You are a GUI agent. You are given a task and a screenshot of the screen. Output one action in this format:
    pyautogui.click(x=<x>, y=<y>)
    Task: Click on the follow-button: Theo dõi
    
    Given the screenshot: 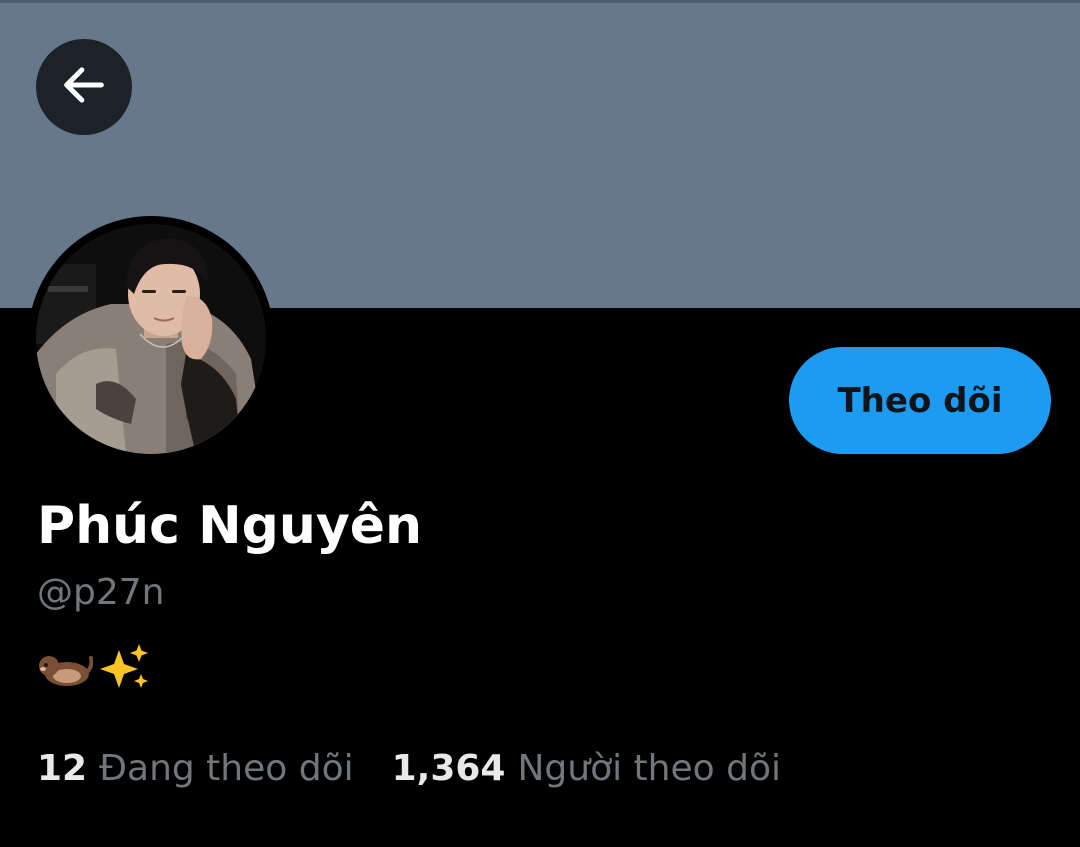 What is the action you would take?
    pyautogui.click(x=920, y=400)
    